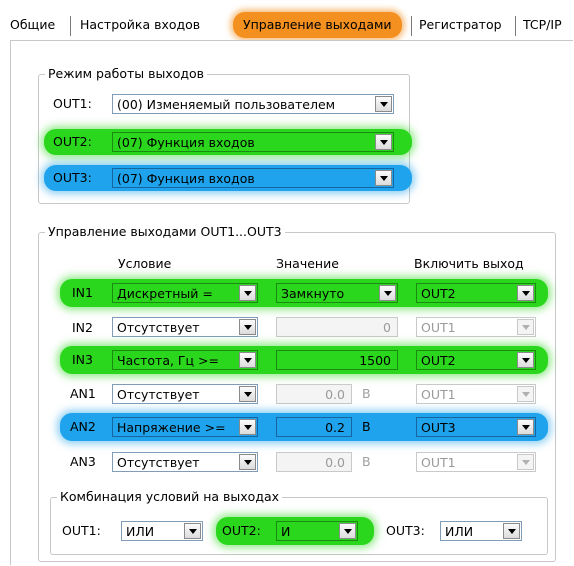 The height and width of the screenshot is (566, 574). What do you see at coordinates (476, 293) in the screenshot?
I see `in1-output-select: OUT2` at bounding box center [476, 293].